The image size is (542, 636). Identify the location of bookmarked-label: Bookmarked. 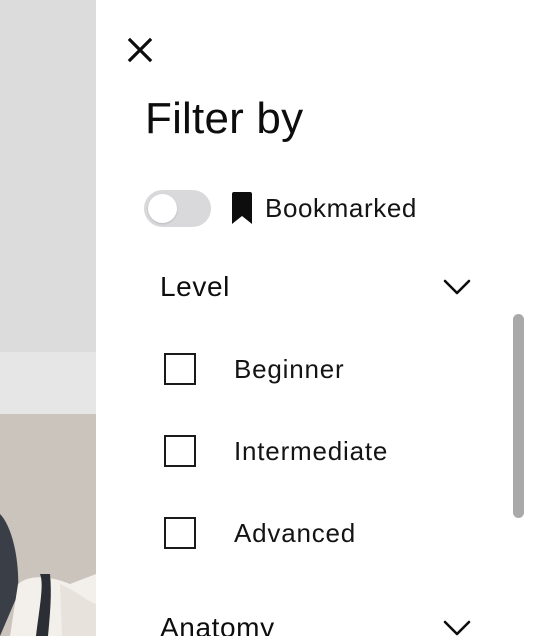
(341, 207).